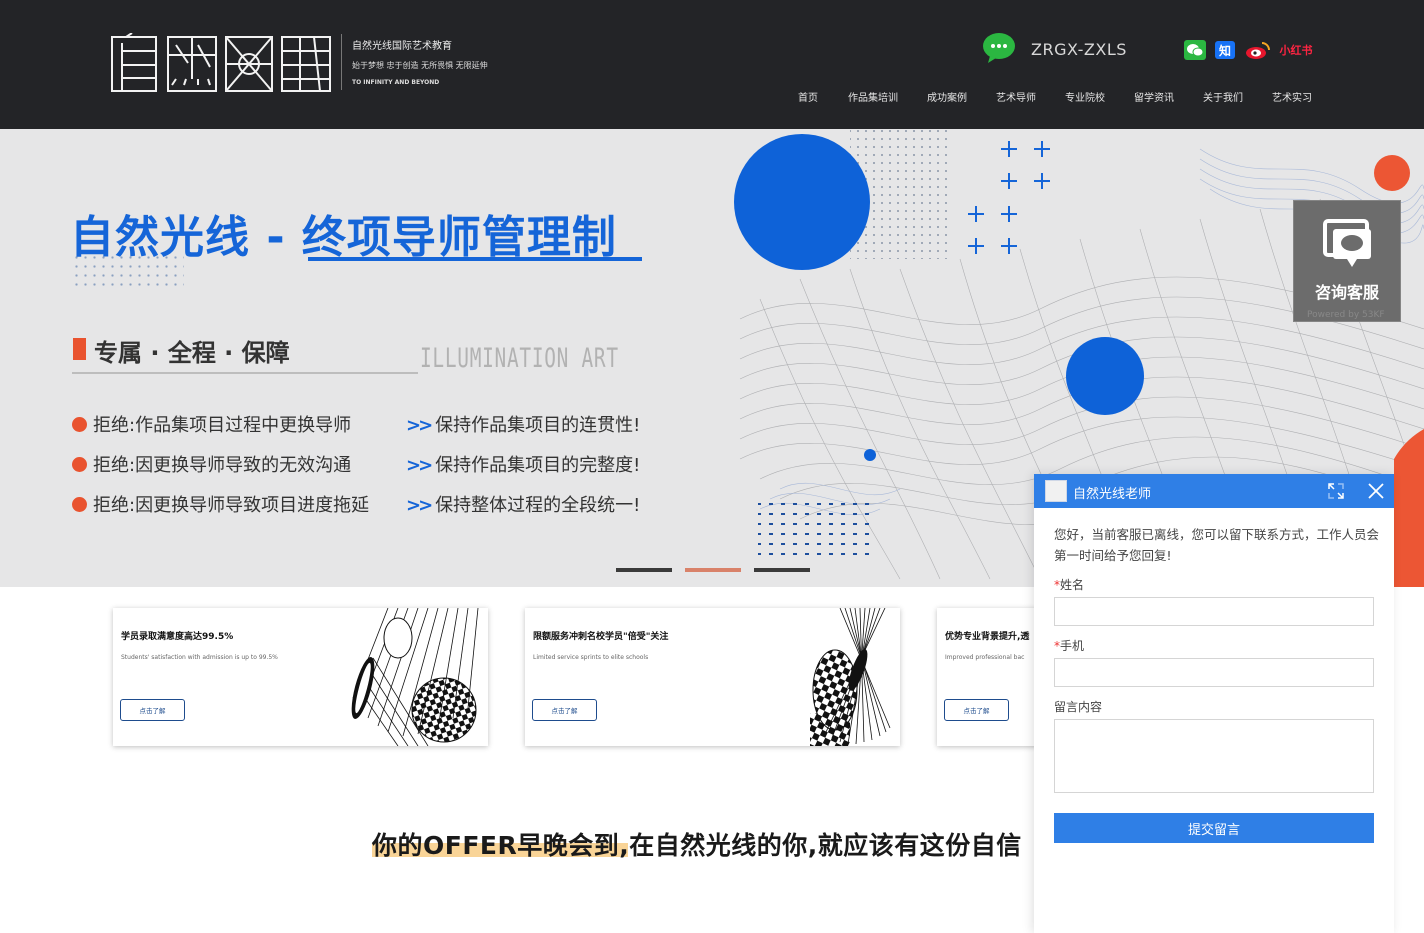 This screenshot has height=933, width=1424. What do you see at coordinates (538, 425) in the screenshot?
I see `banner-point-right-text: 保持作品集项目的连贯性!` at bounding box center [538, 425].